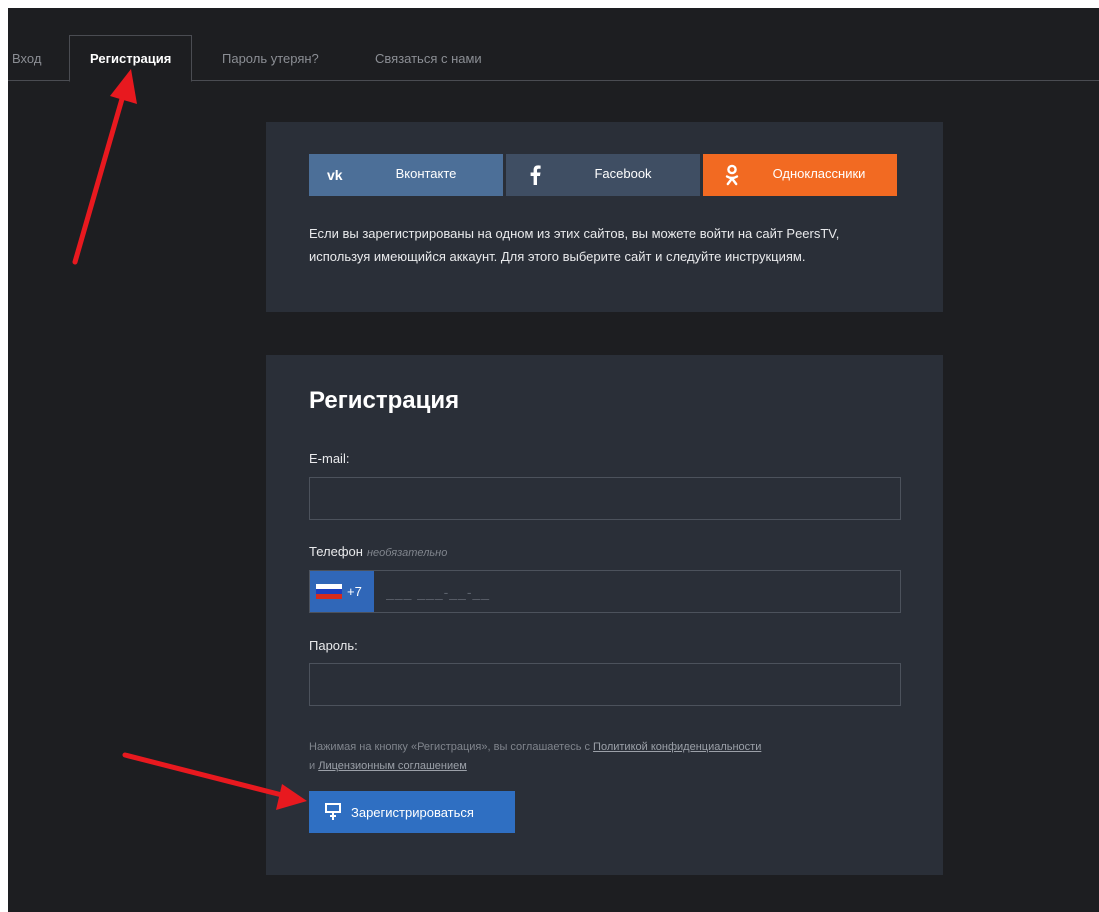  What do you see at coordinates (334, 812) in the screenshot?
I see `register-icon` at bounding box center [334, 812].